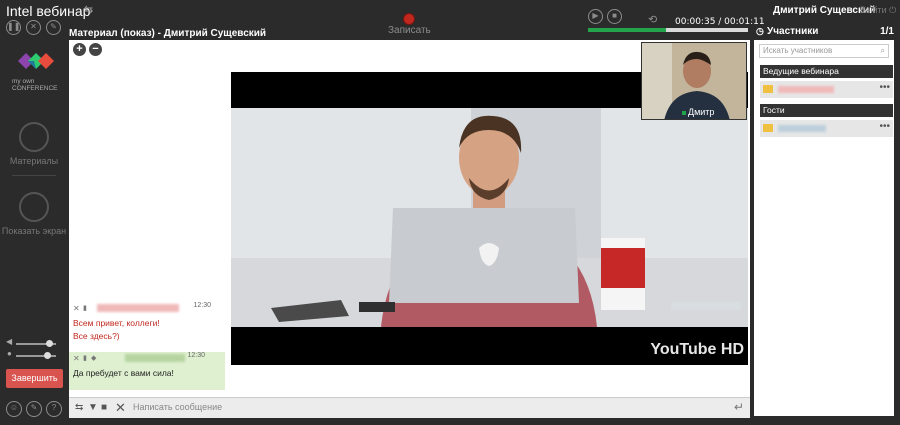  I want to click on webcam-name-text: Дмитр, so click(701, 112).